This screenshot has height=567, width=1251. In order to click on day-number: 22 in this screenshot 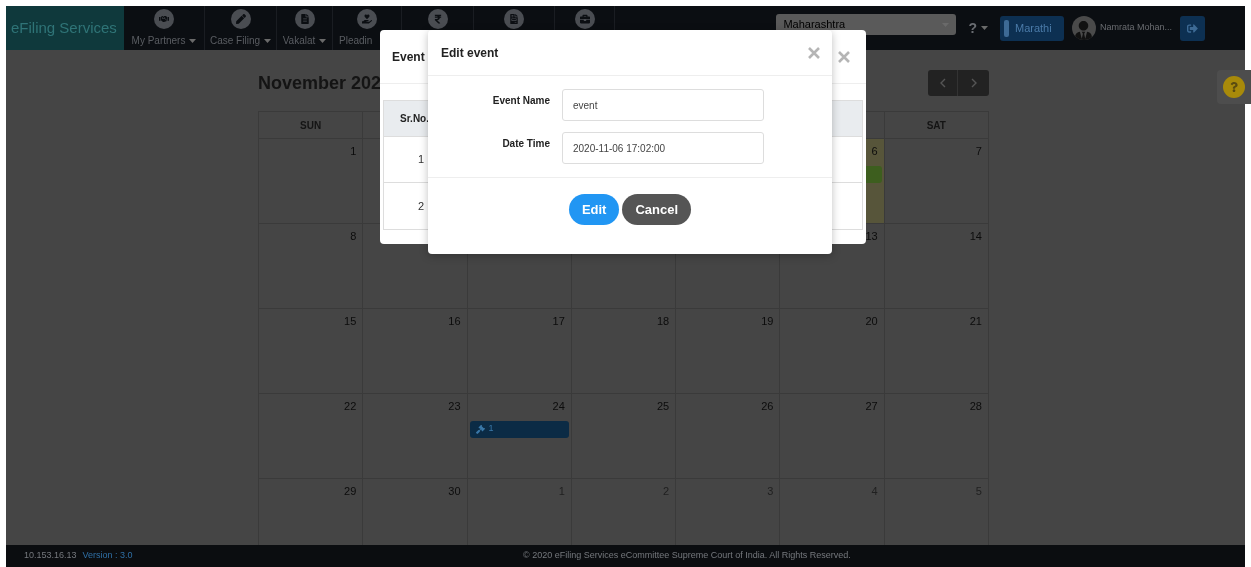, I will do `click(350, 406)`.